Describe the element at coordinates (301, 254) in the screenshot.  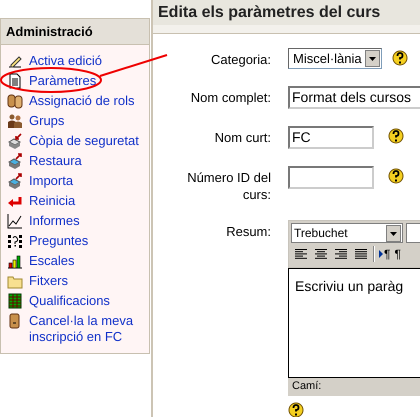
I see `align-left-icon` at that location.